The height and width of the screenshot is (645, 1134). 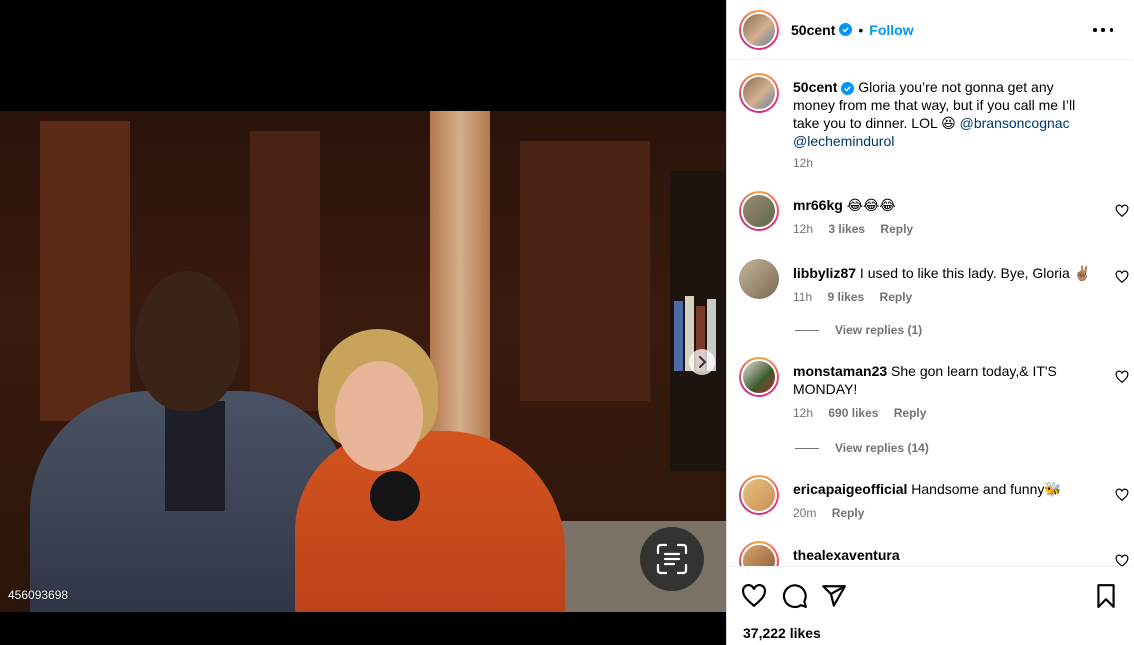 What do you see at coordinates (1106, 596) in the screenshot?
I see `bookmark-icon` at bounding box center [1106, 596].